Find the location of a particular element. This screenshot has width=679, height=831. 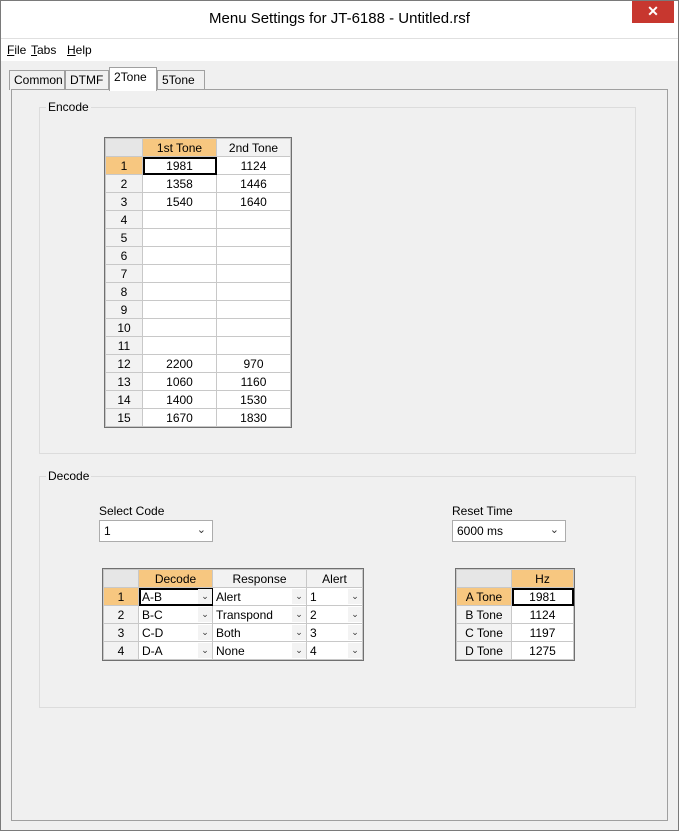

row-header: D Tone is located at coordinates (484, 650).